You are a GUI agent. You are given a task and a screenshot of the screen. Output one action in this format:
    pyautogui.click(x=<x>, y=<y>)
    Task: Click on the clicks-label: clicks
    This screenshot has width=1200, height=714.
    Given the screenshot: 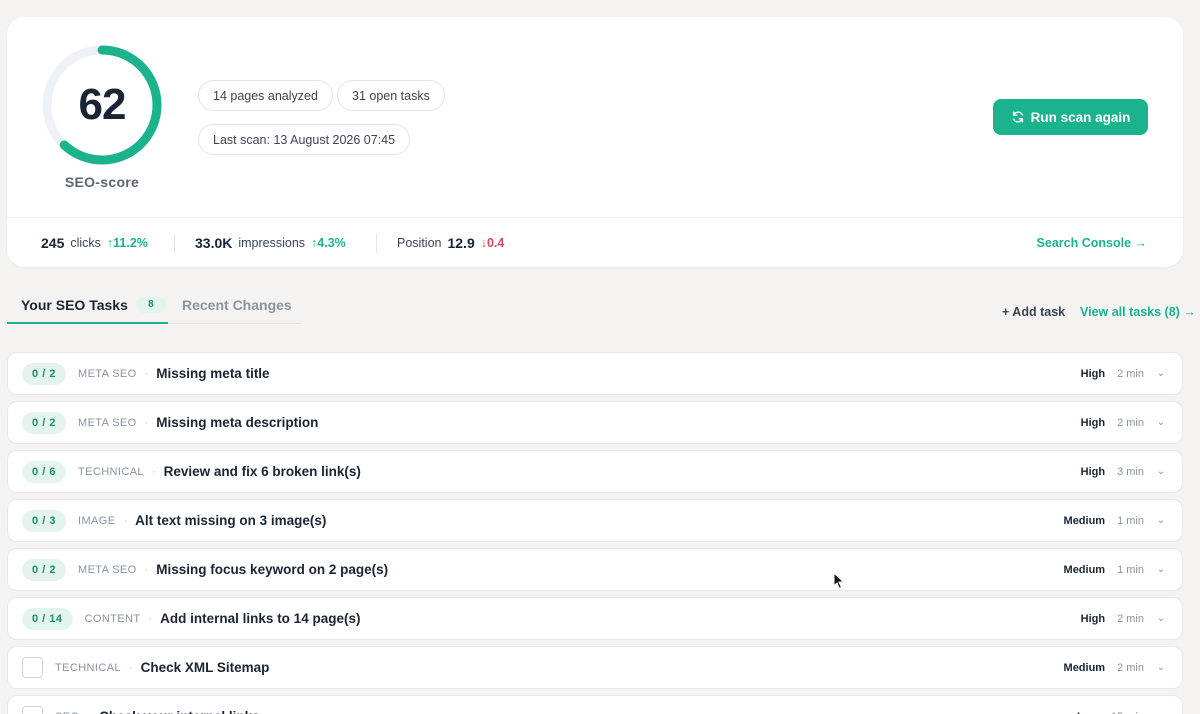 What is the action you would take?
    pyautogui.click(x=85, y=242)
    